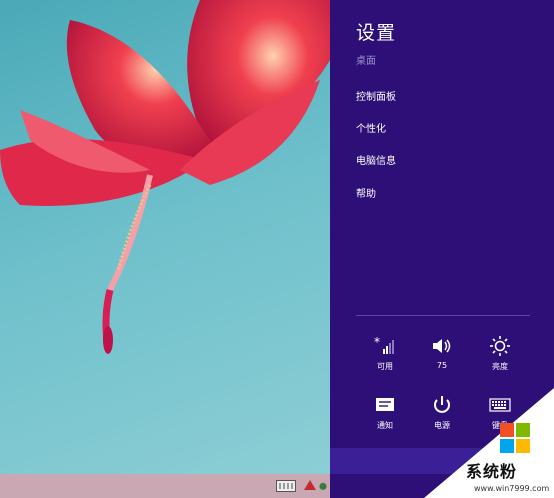  I want to click on menu-item-control-panel: 控制面板, so click(376, 95).